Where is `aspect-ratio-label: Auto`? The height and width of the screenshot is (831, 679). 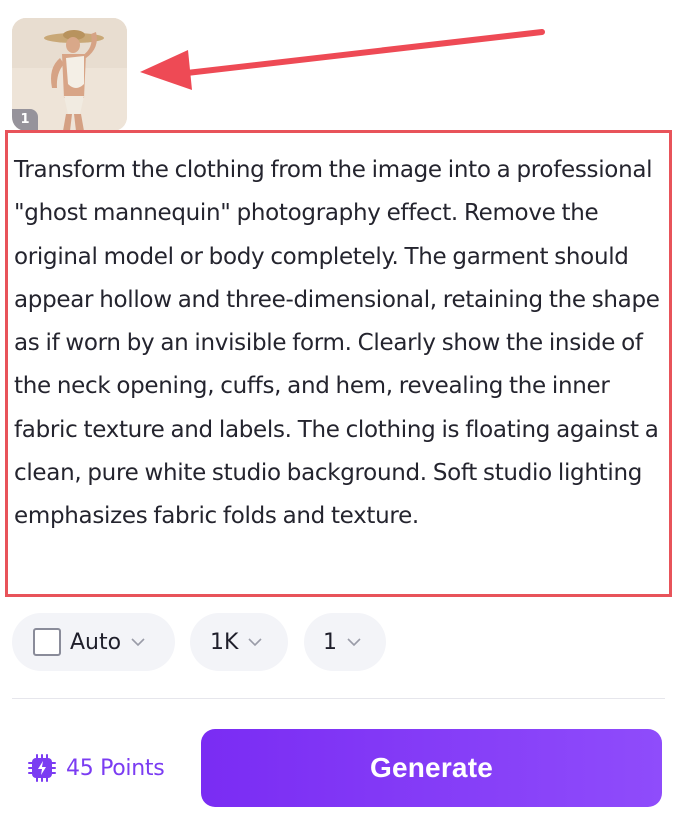
aspect-ratio-label: Auto is located at coordinates (96, 642).